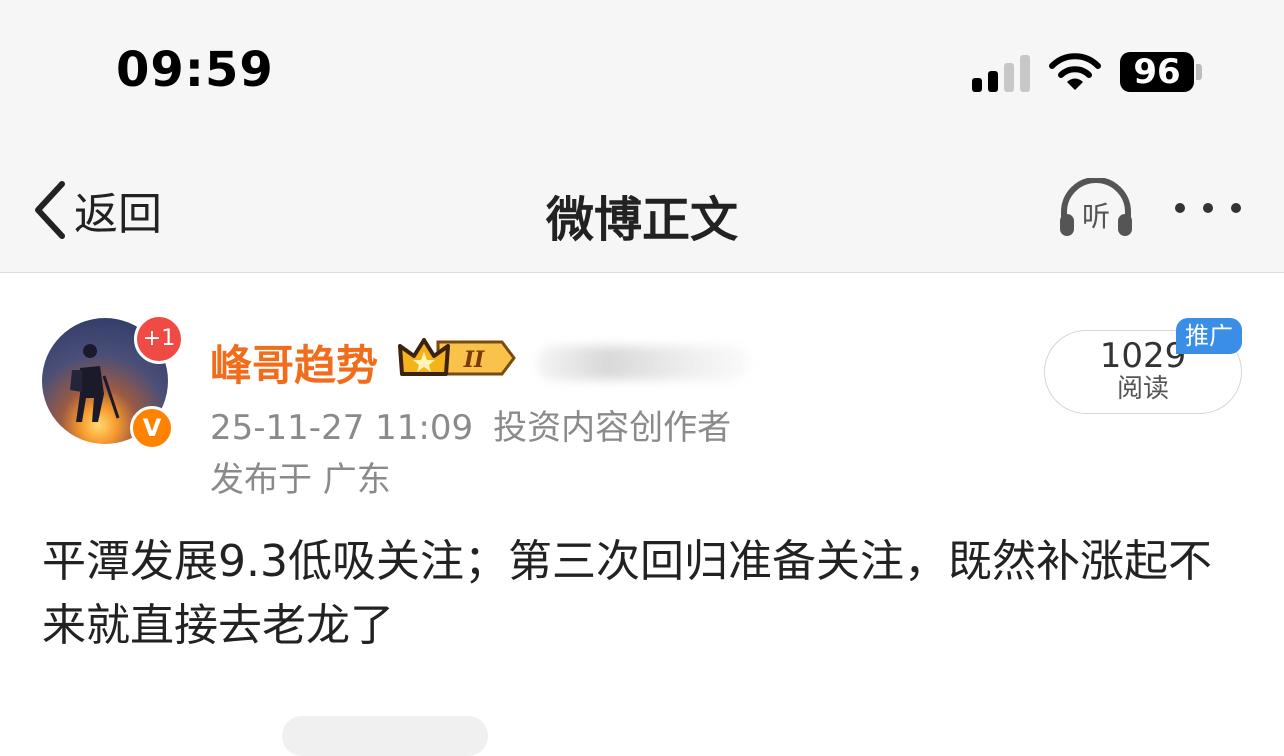 The width and height of the screenshot is (1284, 756). What do you see at coordinates (1002, 73) in the screenshot?
I see `cellular-signal-icon` at bounding box center [1002, 73].